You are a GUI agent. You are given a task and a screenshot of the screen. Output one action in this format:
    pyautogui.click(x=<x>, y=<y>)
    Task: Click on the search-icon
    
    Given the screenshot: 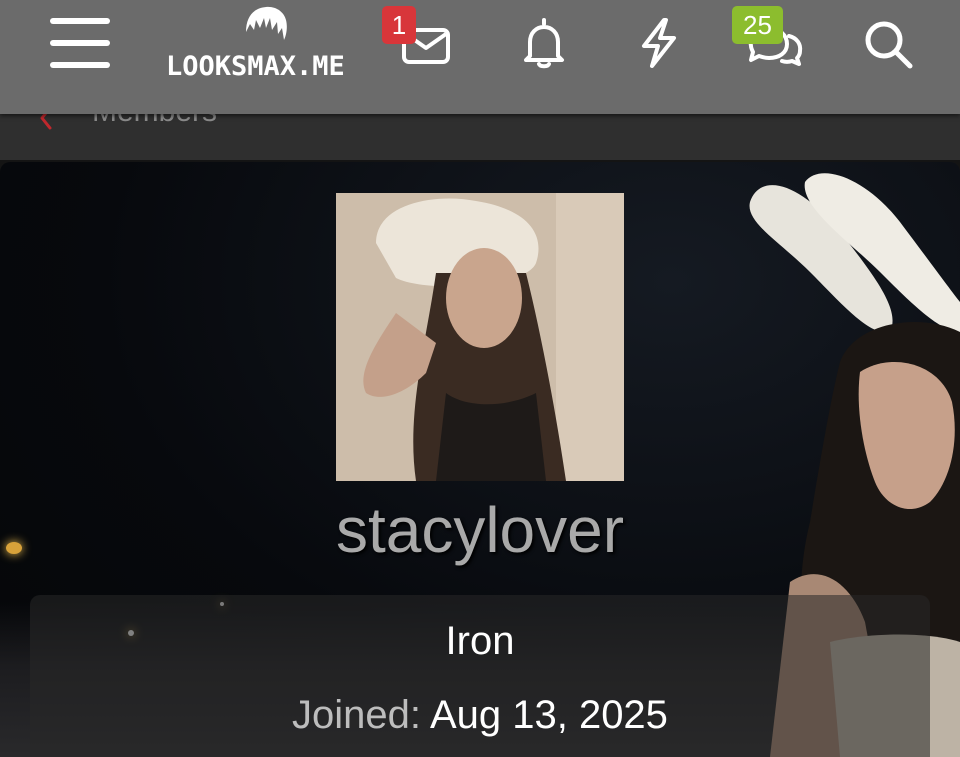 What is the action you would take?
    pyautogui.click(x=889, y=45)
    